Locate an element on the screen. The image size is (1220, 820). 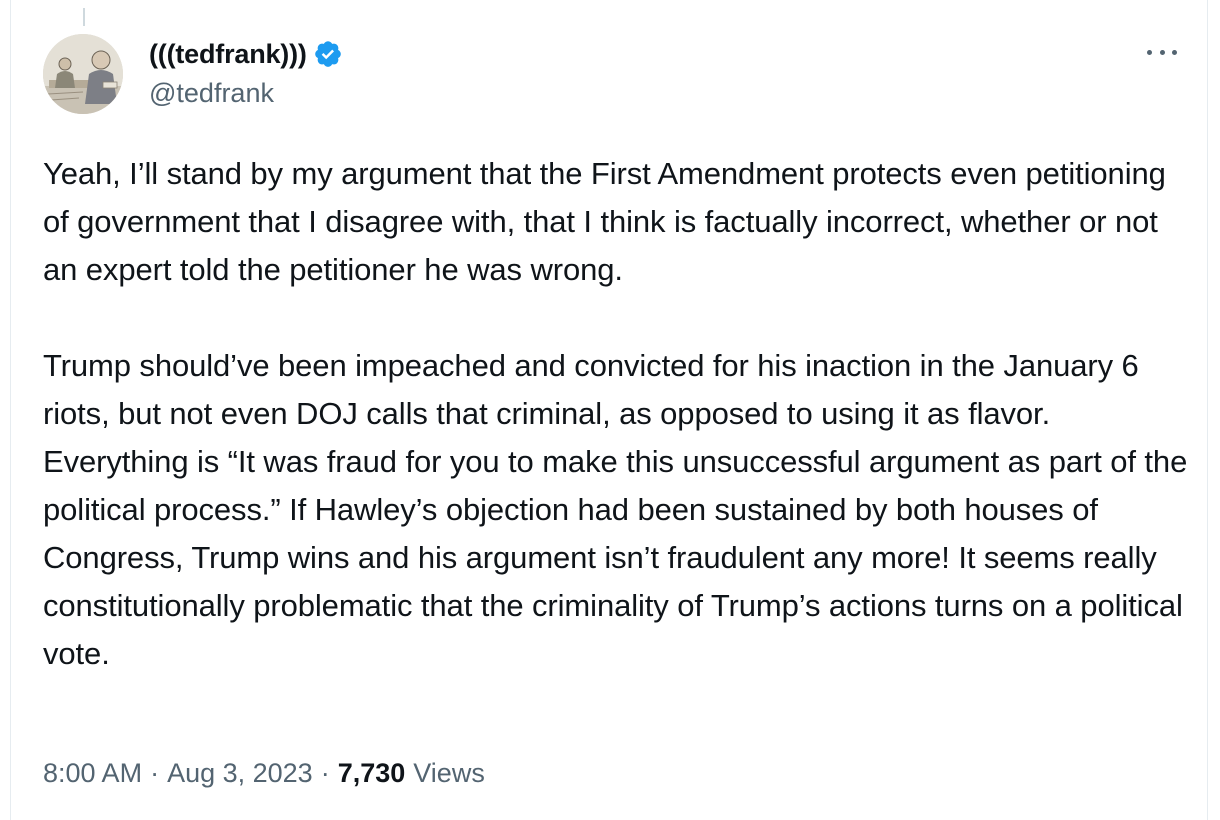
tweet-time-link: 8:00 AM · Aug 3, 2023 is located at coordinates (178, 773).